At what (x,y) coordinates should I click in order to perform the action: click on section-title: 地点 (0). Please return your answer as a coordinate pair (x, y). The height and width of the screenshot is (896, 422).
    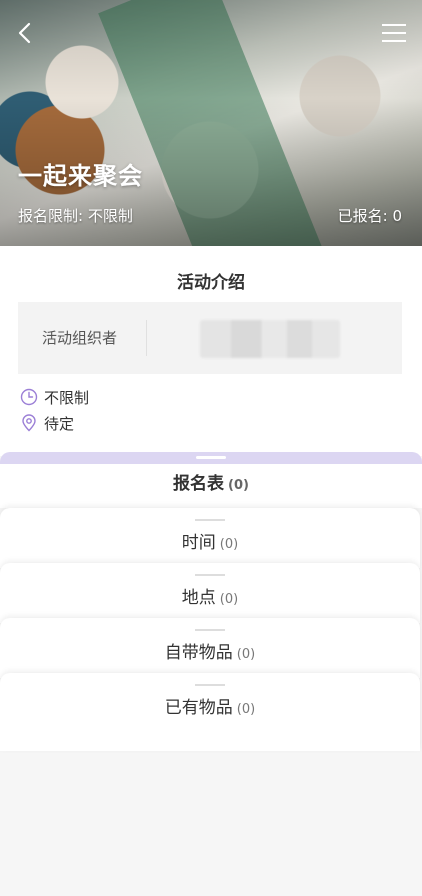
    Looking at the image, I should click on (210, 595).